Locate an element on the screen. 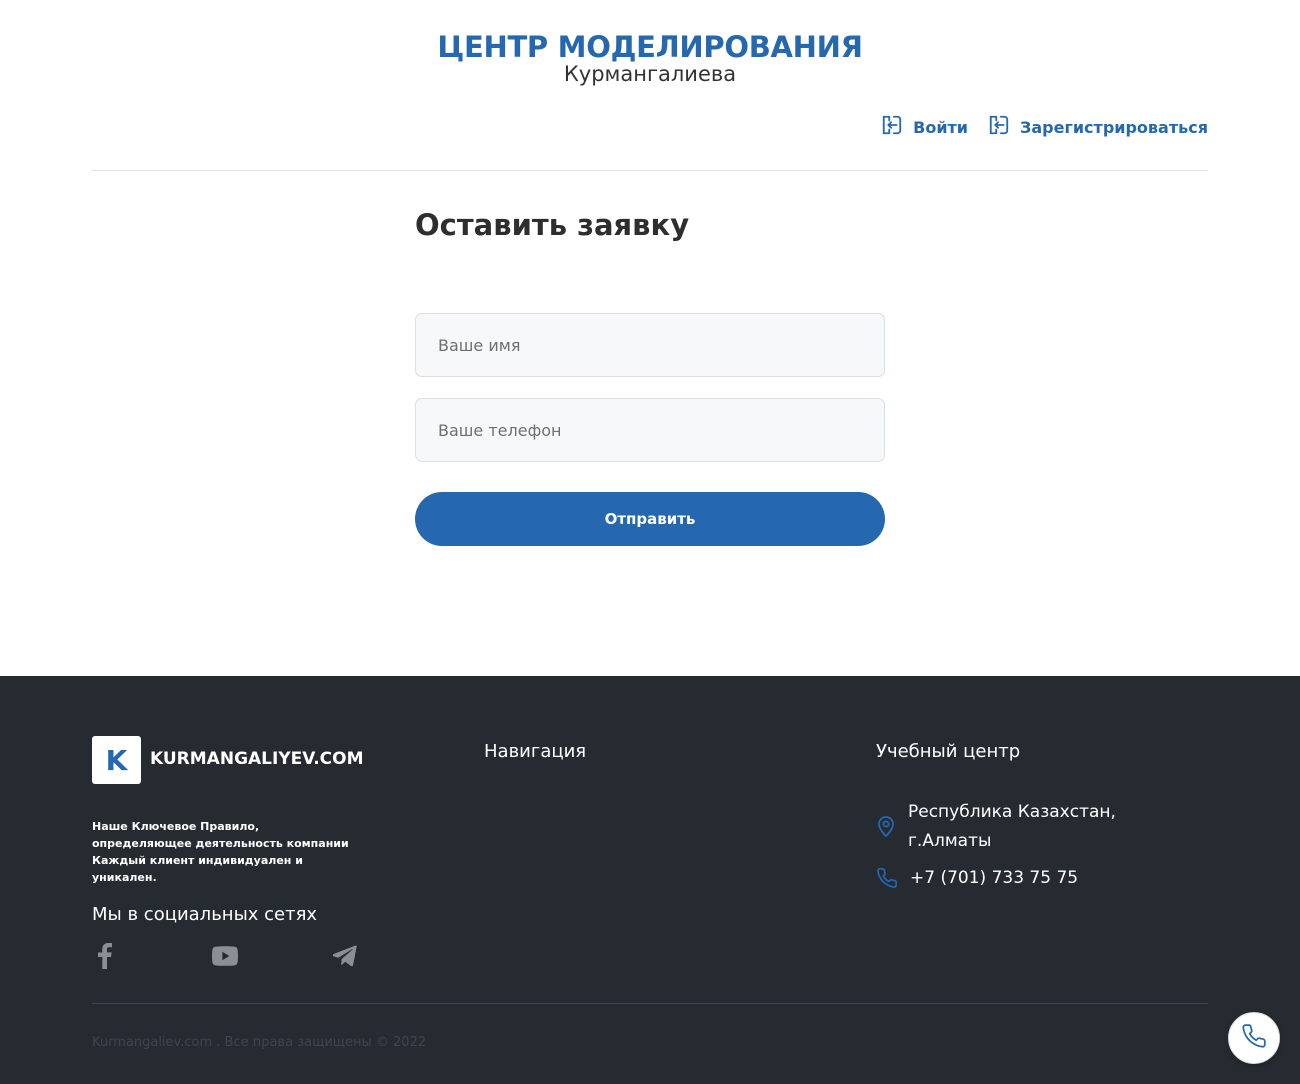 The width and height of the screenshot is (1300, 1084). phone-row: +7 (701) 733 75 75 is located at coordinates (977, 878).